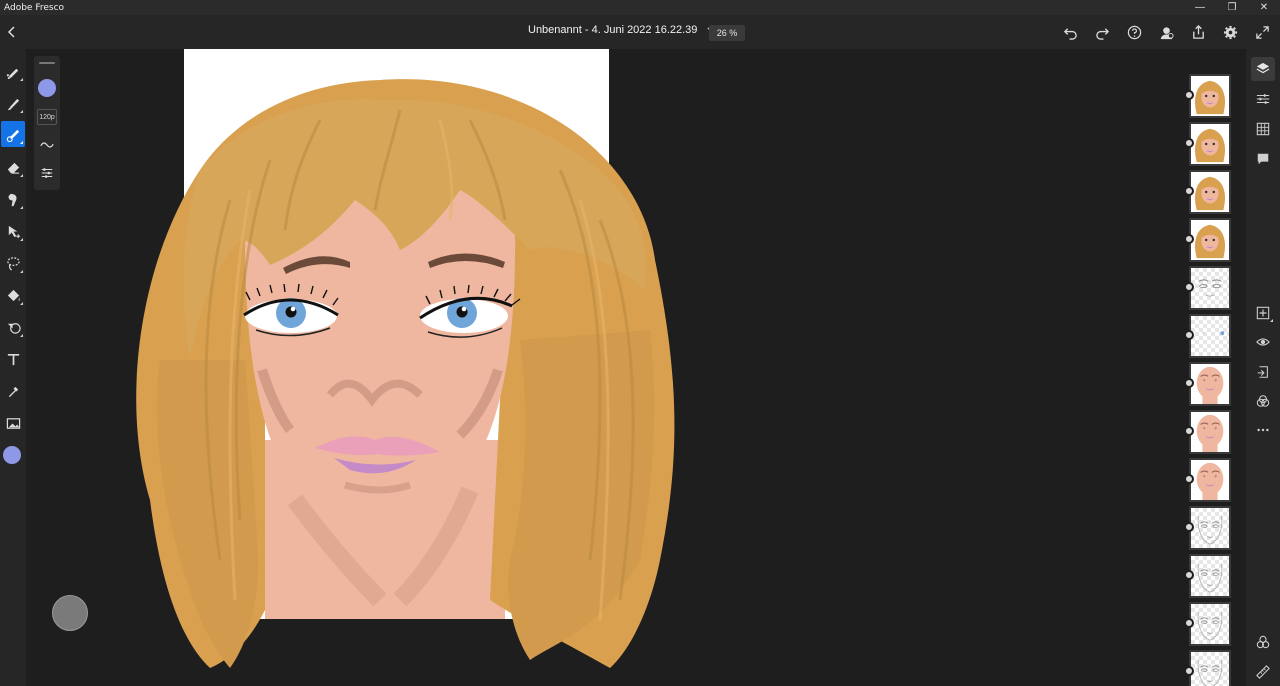 The width and height of the screenshot is (1280, 686). I want to click on back-button, so click(12, 32).